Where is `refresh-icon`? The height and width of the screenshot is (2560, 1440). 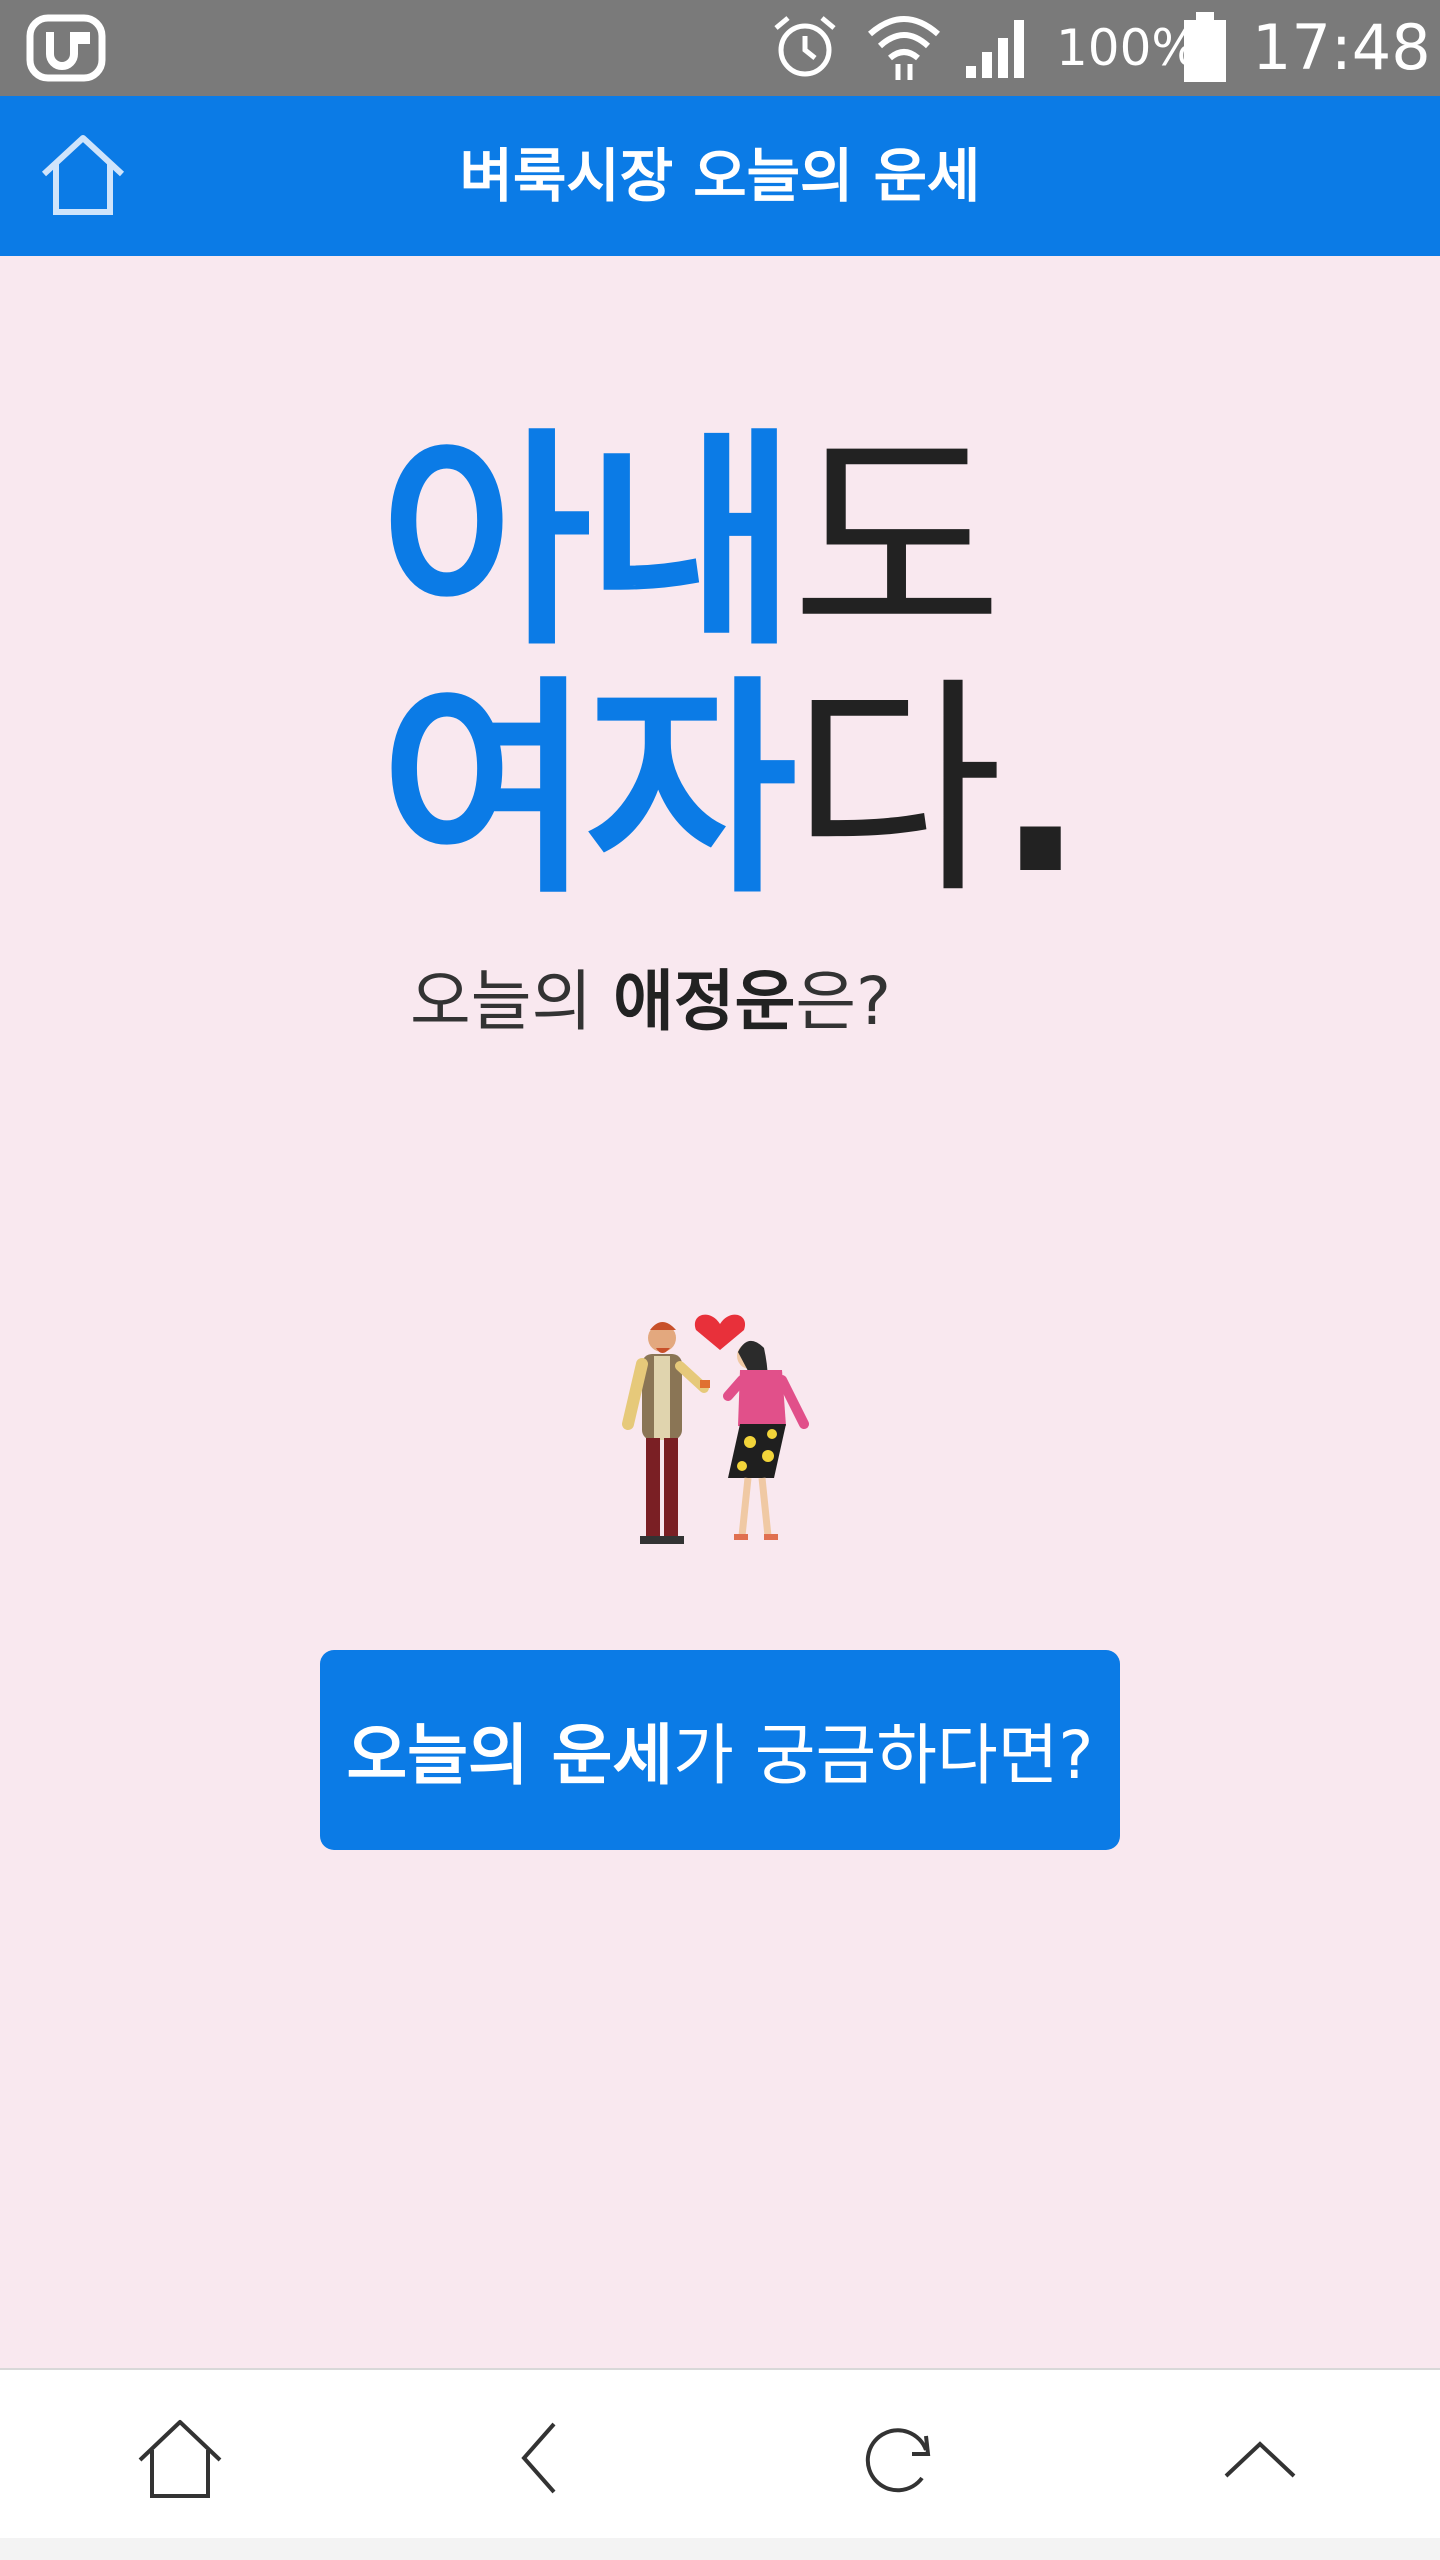 refresh-icon is located at coordinates (898, 2458).